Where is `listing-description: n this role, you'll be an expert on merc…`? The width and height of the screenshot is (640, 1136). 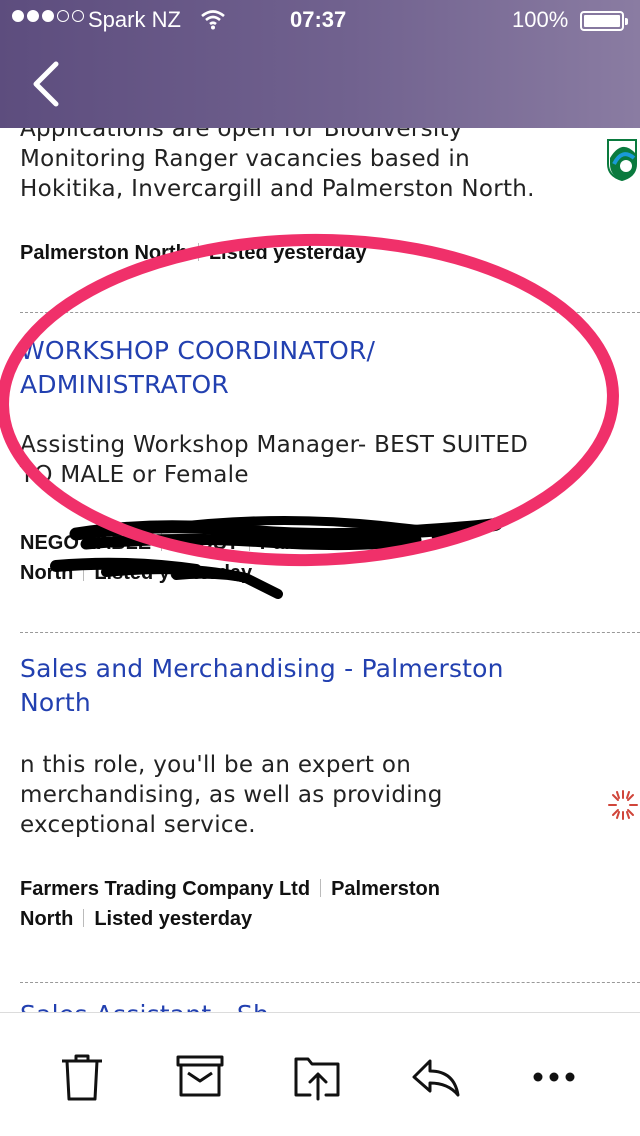 listing-description: n this role, you'll be an expert on merc… is located at coordinates (231, 795).